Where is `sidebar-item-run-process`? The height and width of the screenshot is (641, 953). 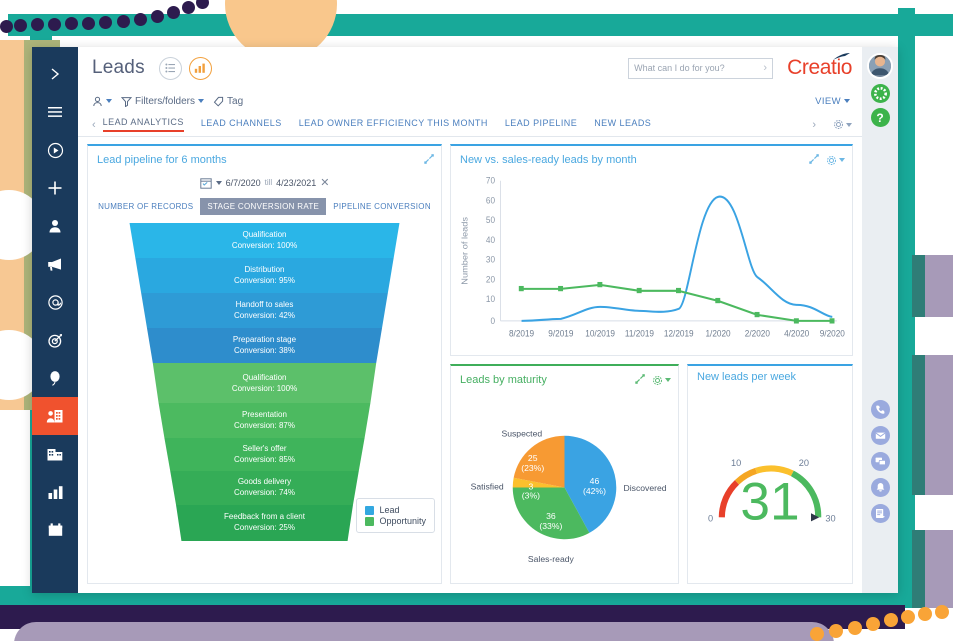
sidebar-item-run-process is located at coordinates (55, 150).